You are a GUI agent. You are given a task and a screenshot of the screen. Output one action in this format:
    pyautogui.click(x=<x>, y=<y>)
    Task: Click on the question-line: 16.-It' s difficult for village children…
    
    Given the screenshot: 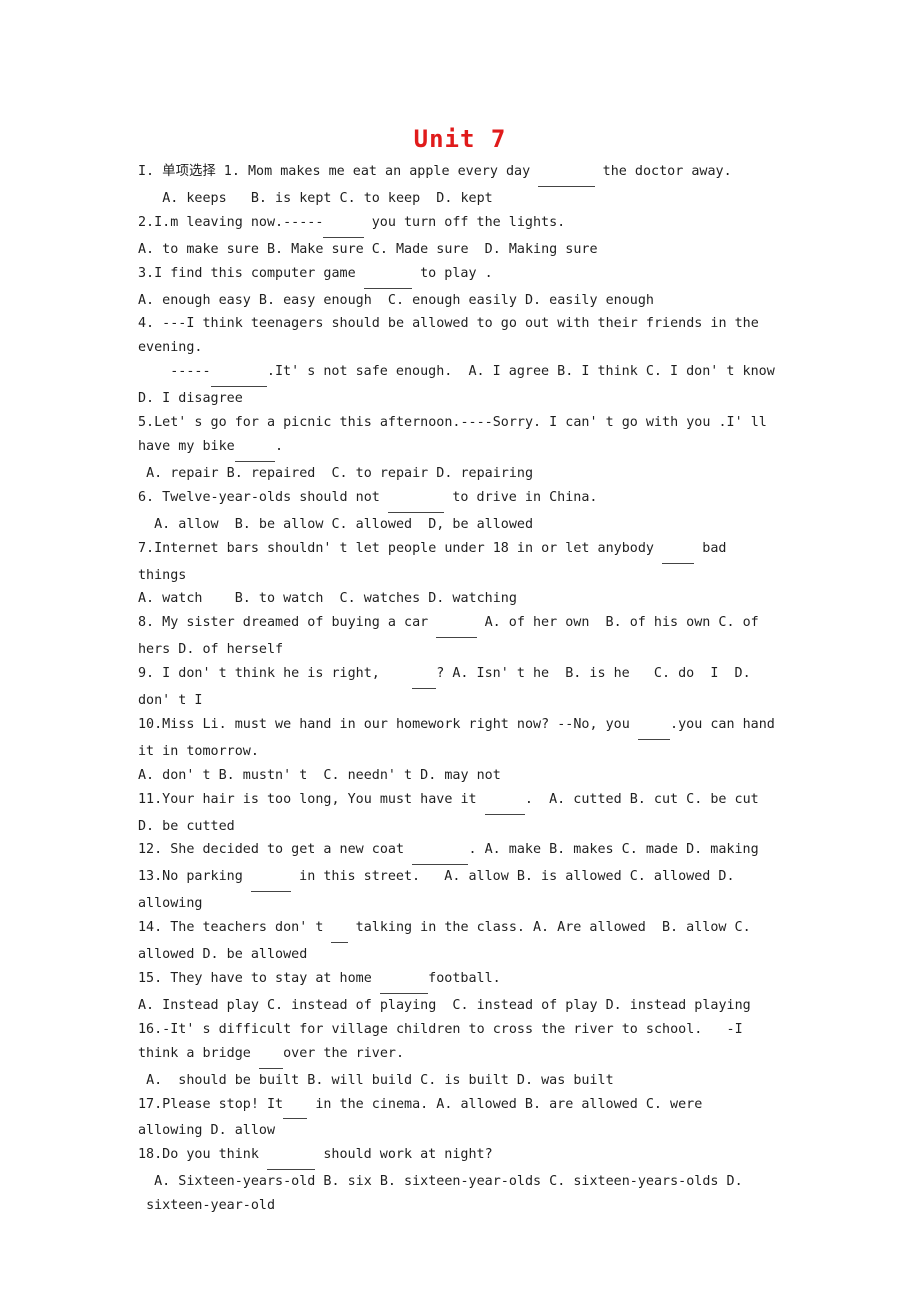 What is the action you would take?
    pyautogui.click(x=460, y=1030)
    